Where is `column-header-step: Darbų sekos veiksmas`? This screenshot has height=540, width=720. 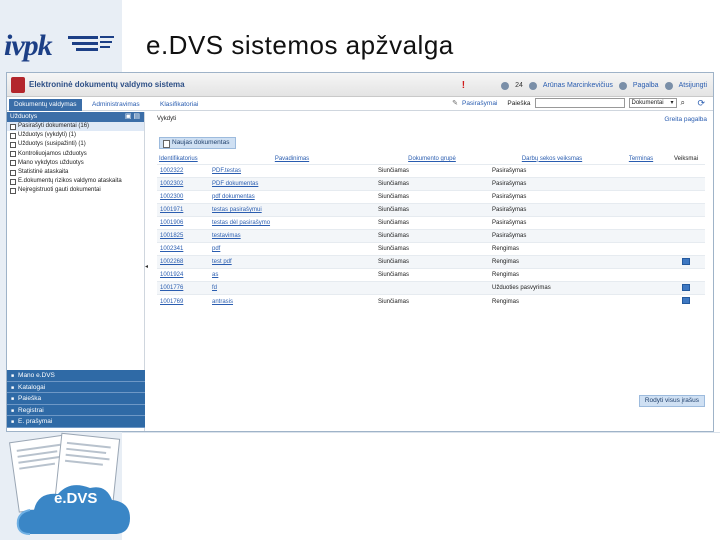
column-header-step: Darbų sekos veiksmas is located at coordinates (552, 159).